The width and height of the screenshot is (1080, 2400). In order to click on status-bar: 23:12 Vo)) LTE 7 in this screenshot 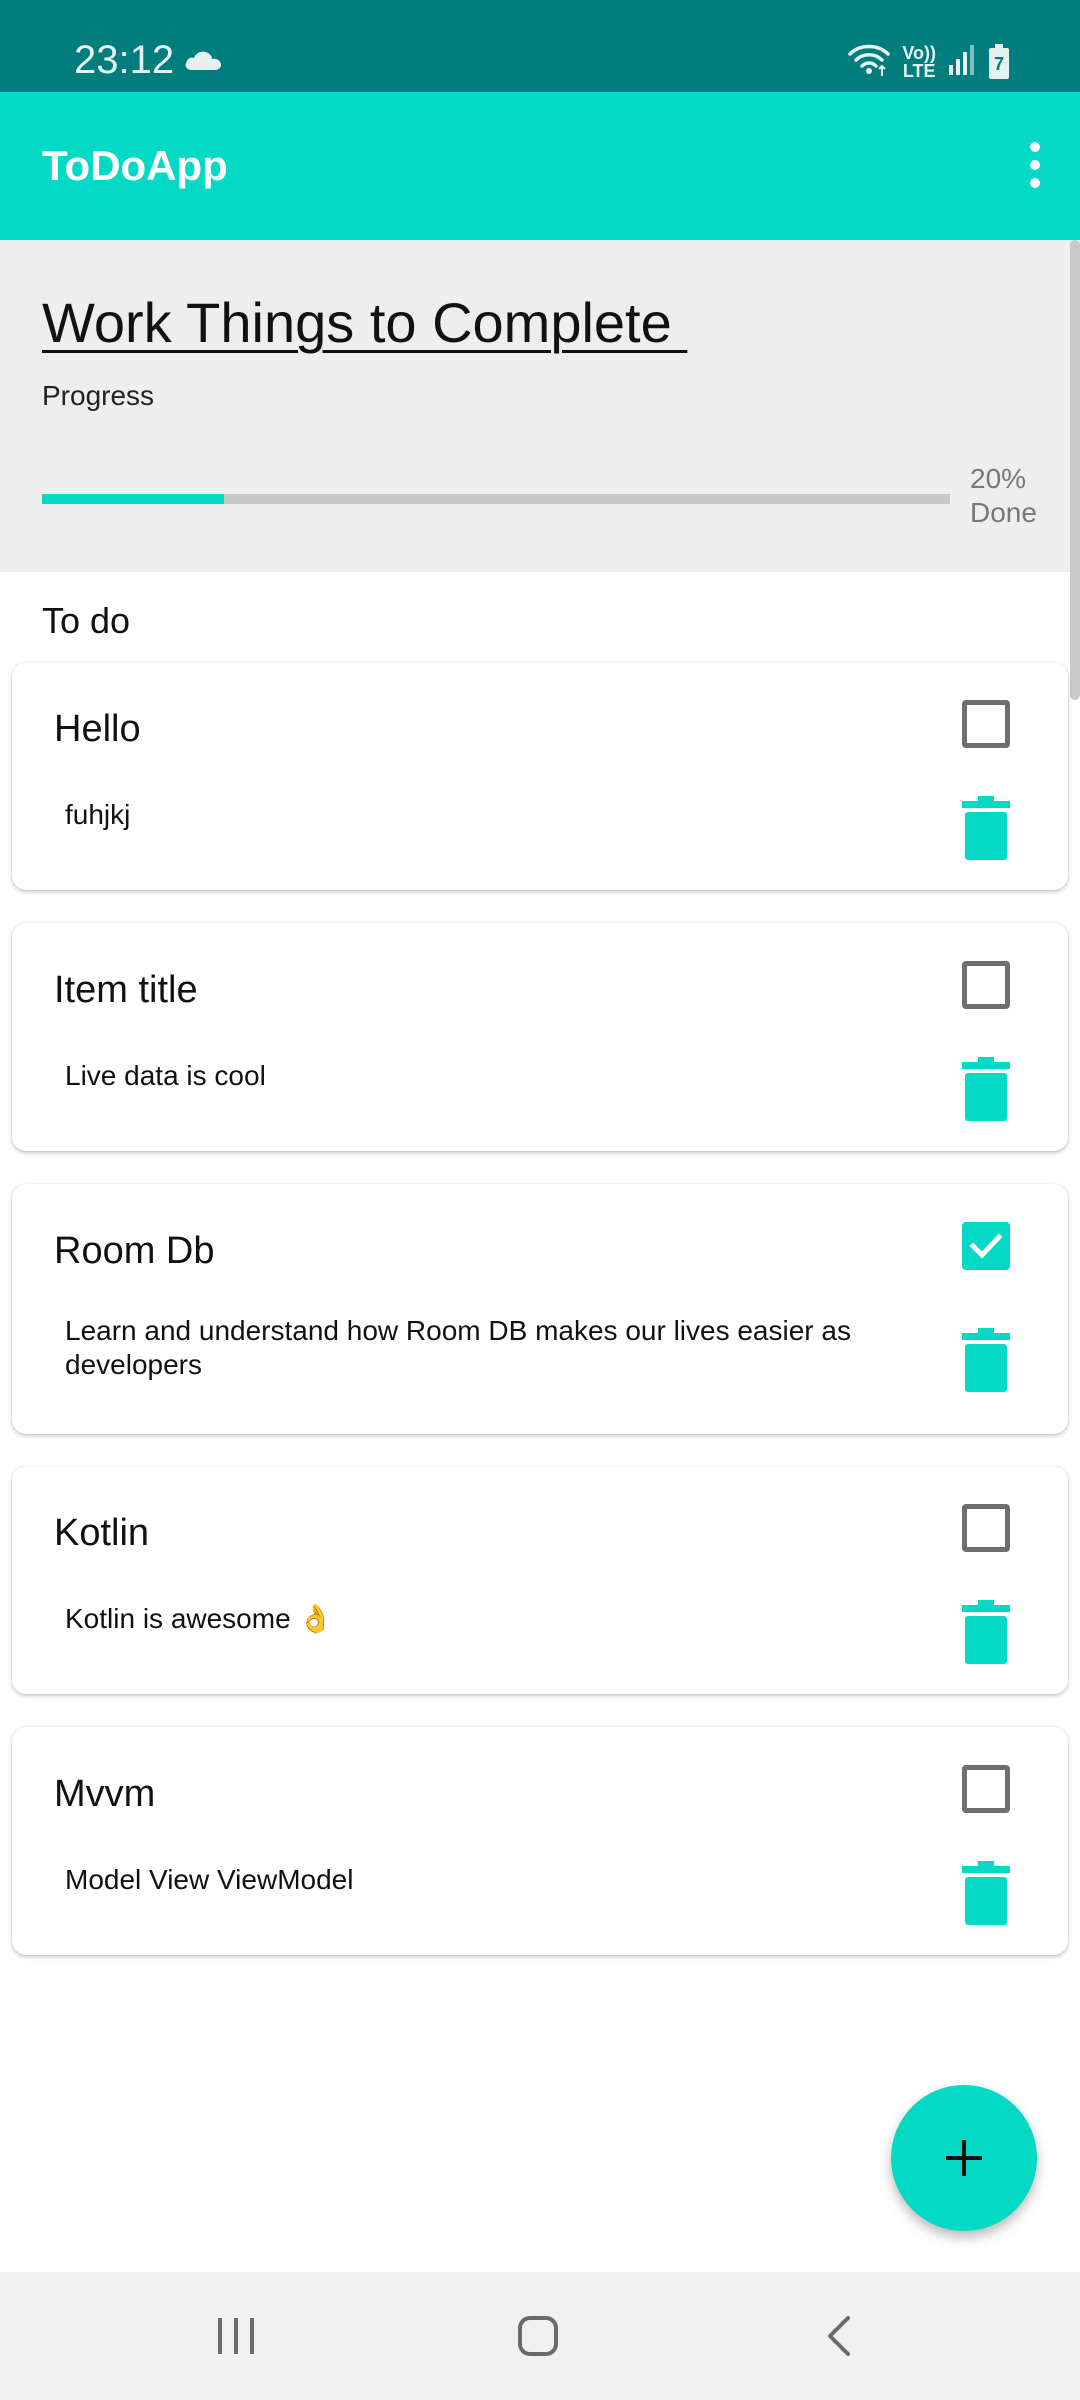, I will do `click(540, 46)`.